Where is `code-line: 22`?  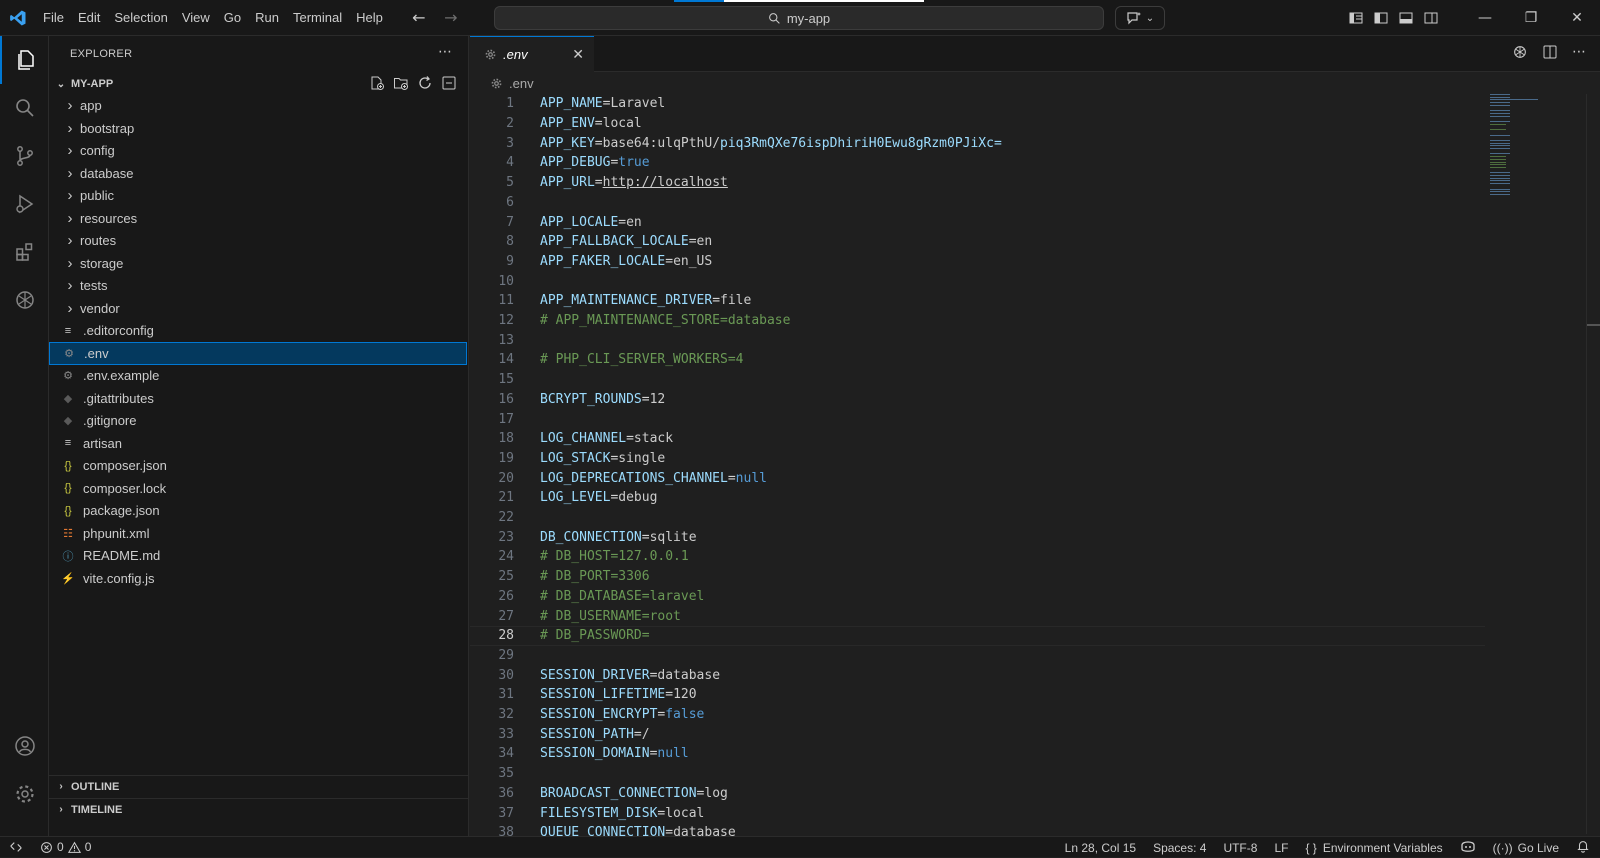
code-line: 22 is located at coordinates (977, 518).